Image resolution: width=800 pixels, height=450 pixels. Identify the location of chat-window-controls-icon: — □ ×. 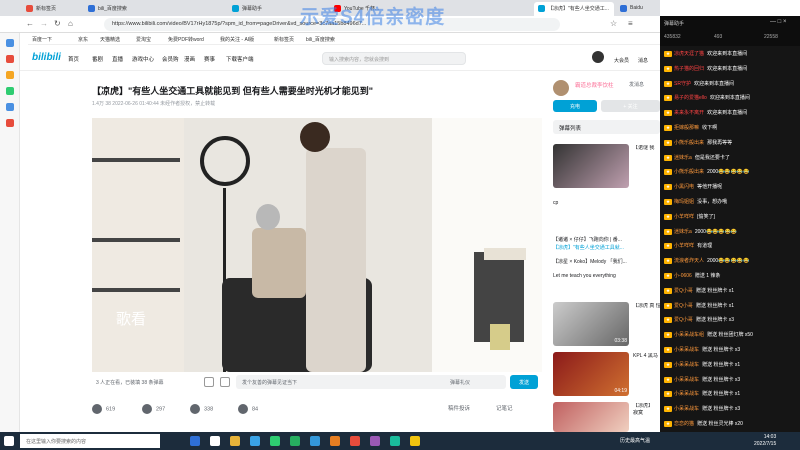
(778, 22).